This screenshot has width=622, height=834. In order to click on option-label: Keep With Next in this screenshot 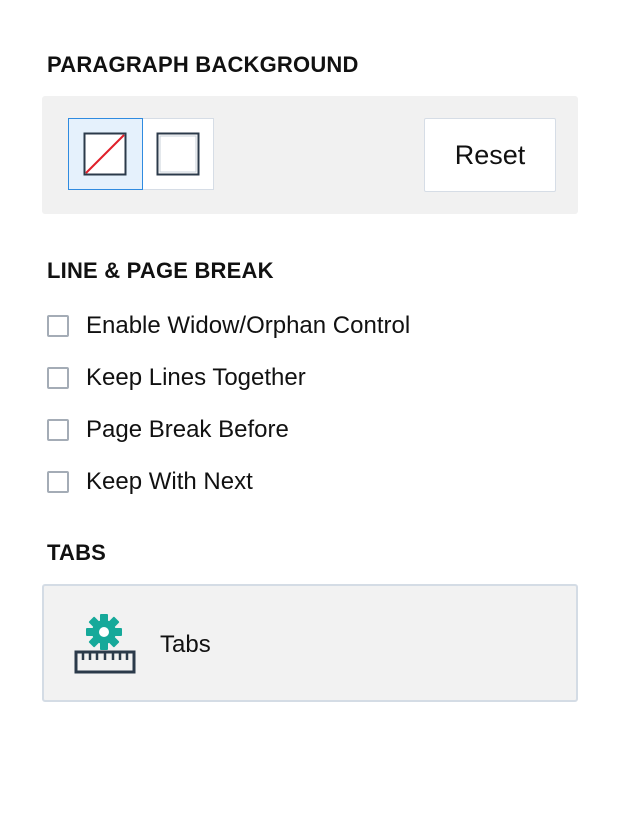, I will do `click(169, 481)`.